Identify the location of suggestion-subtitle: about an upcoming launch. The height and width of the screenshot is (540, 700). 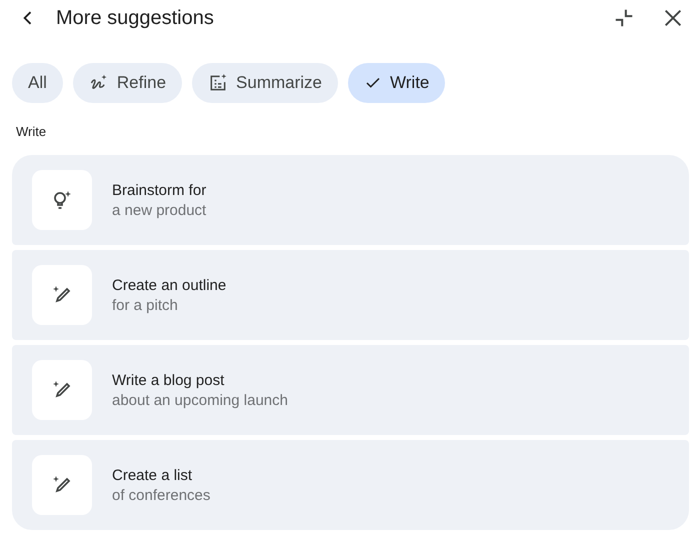
(200, 400).